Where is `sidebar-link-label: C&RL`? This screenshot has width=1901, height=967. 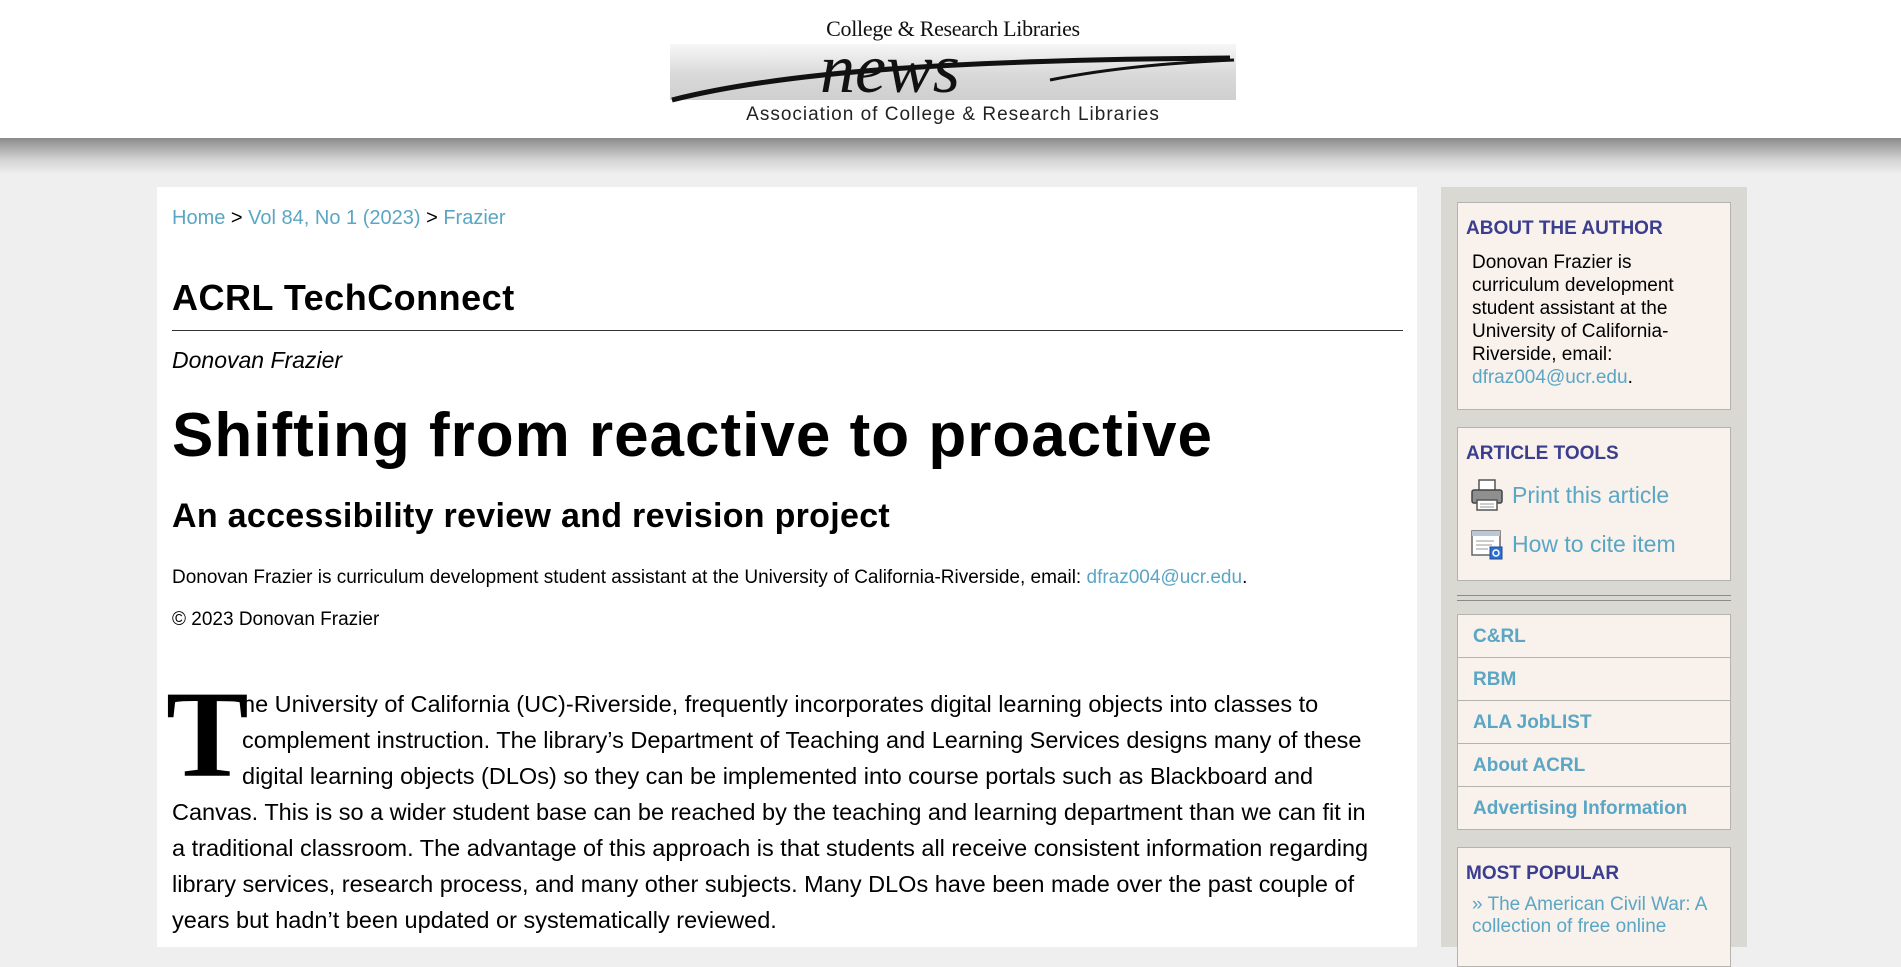 sidebar-link-label: C&RL is located at coordinates (1499, 636).